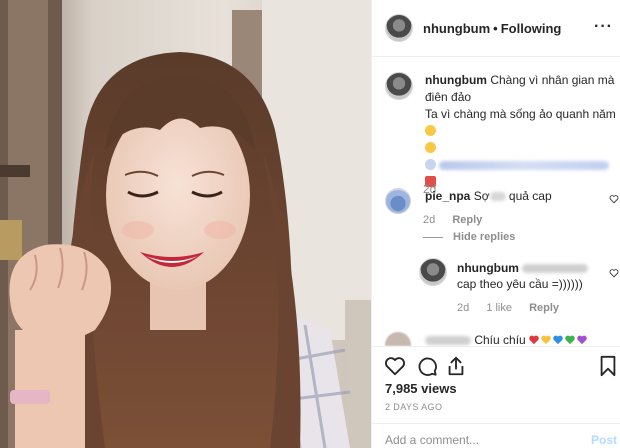 The width and height of the screenshot is (620, 448). What do you see at coordinates (430, 164) in the screenshot?
I see `blurred-emoji-icon` at bounding box center [430, 164].